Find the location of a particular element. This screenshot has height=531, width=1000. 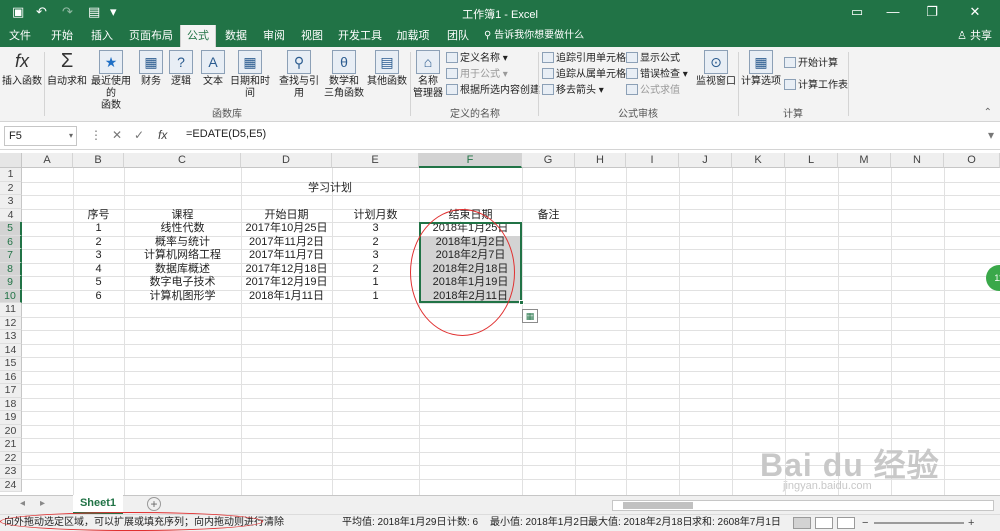

row-header: 1 is located at coordinates (11, 175).